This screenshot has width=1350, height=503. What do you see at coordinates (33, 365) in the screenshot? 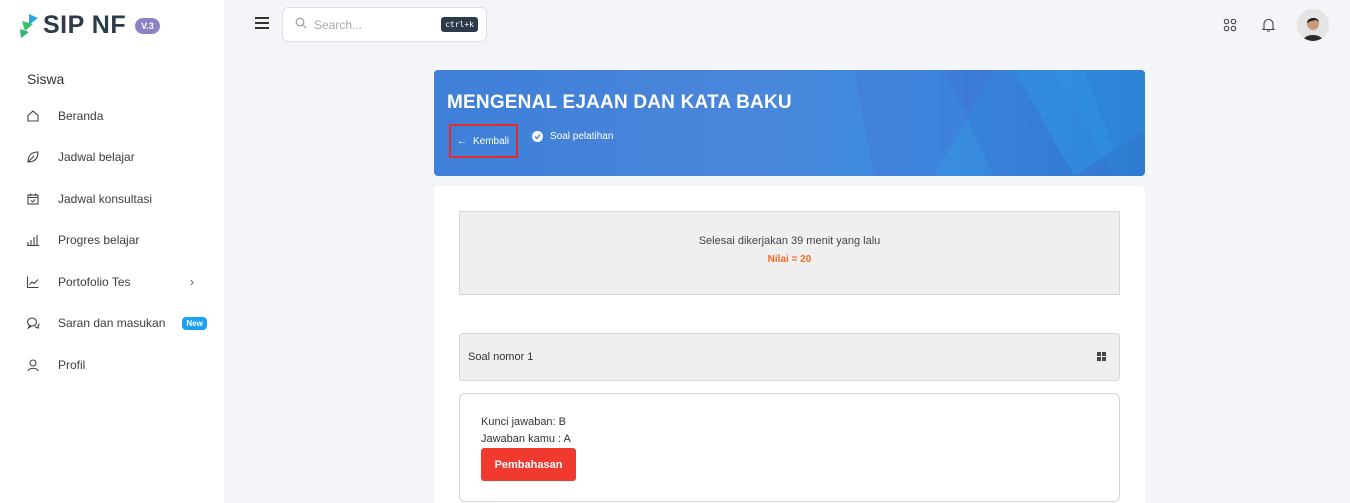
I see `user-icon` at bounding box center [33, 365].